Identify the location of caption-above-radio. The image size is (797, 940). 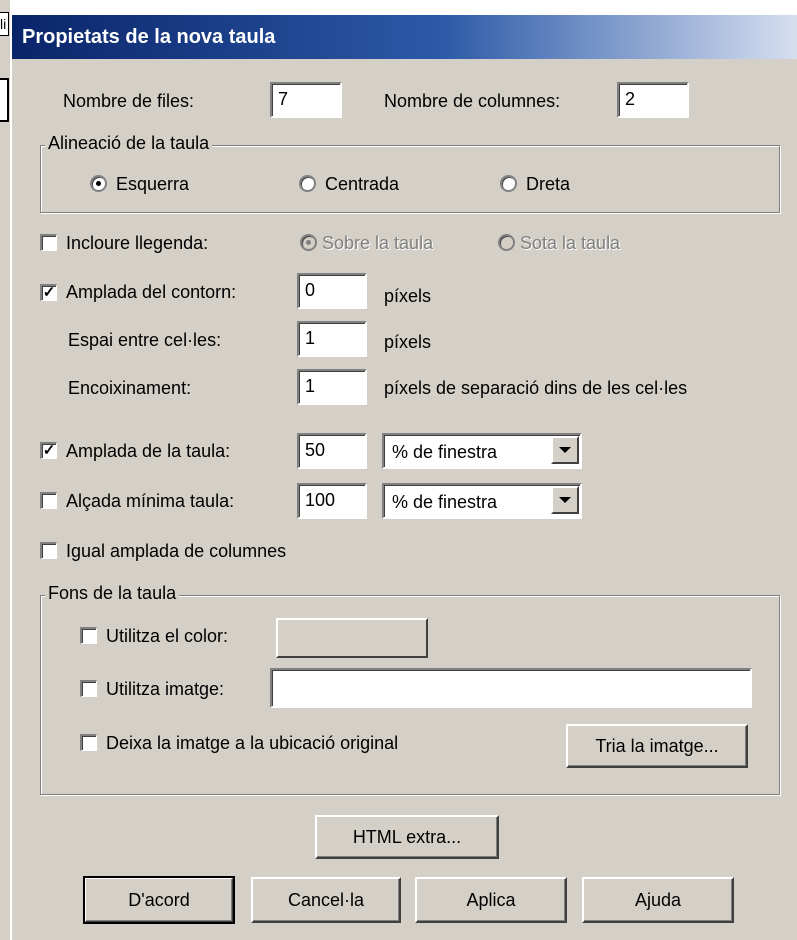
(308, 242).